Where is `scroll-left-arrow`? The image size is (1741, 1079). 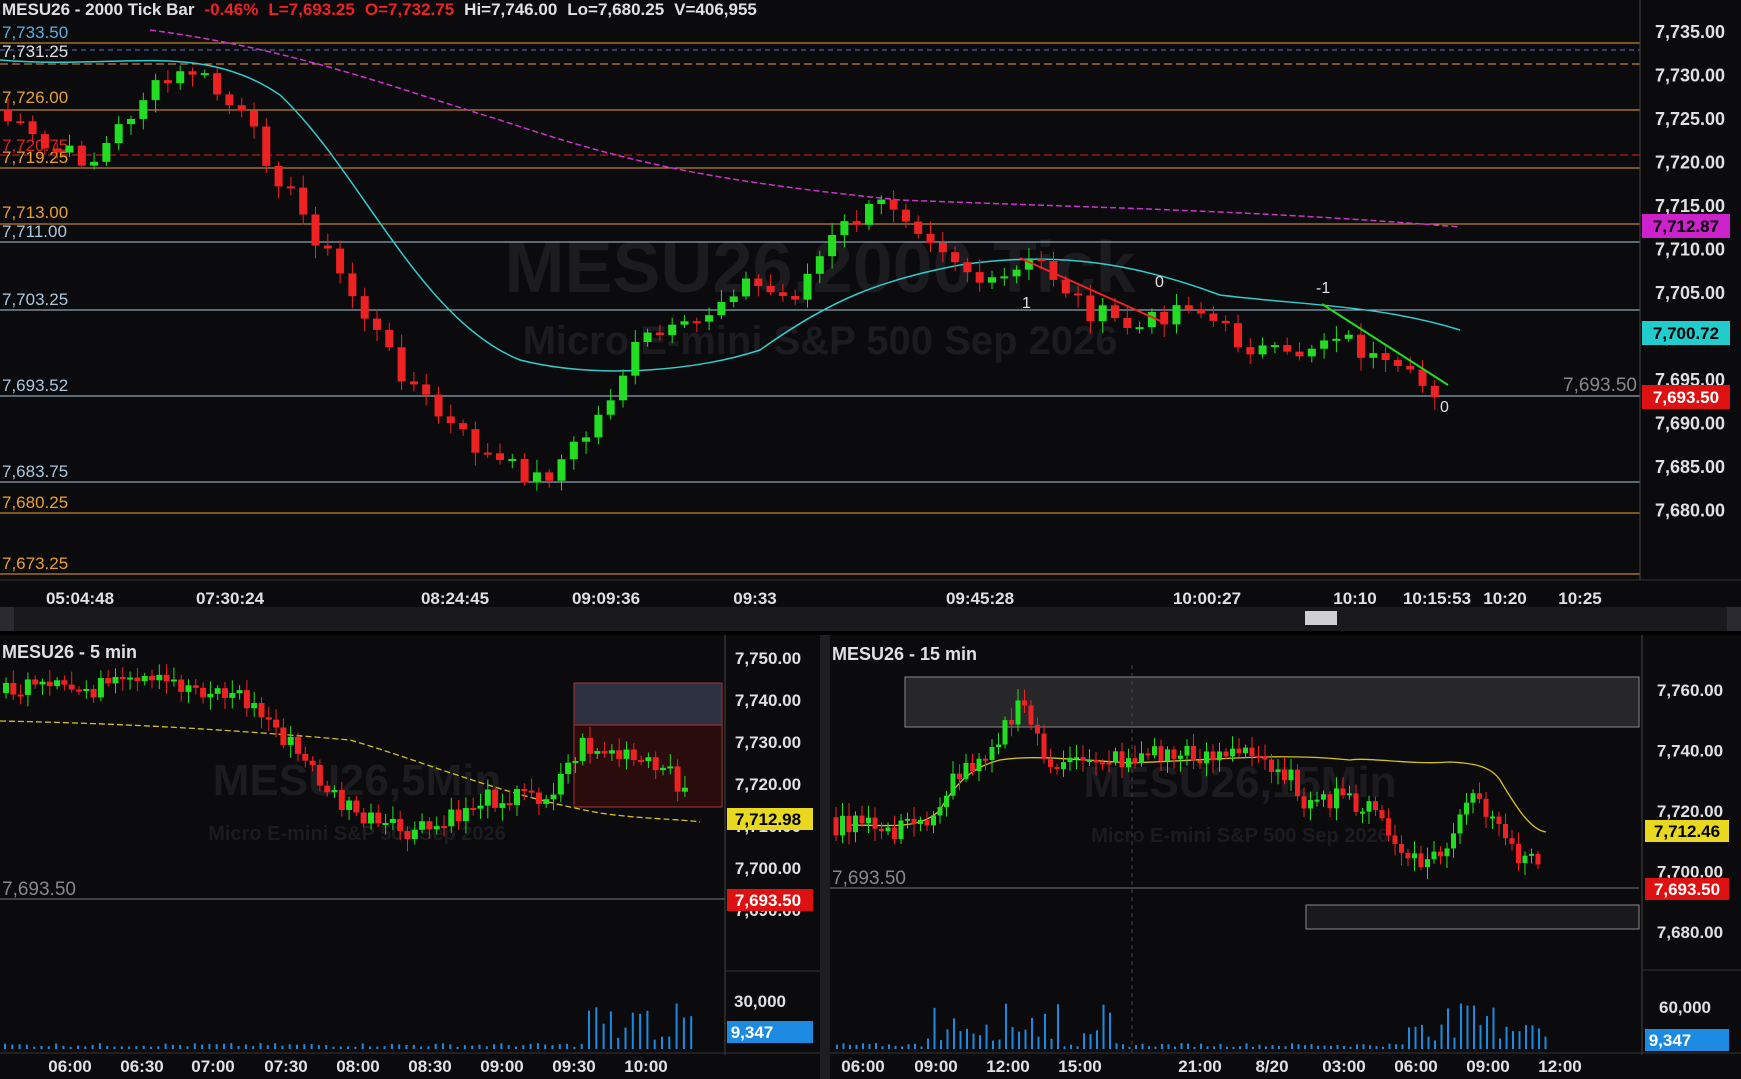
scroll-left-arrow is located at coordinates (7, 619).